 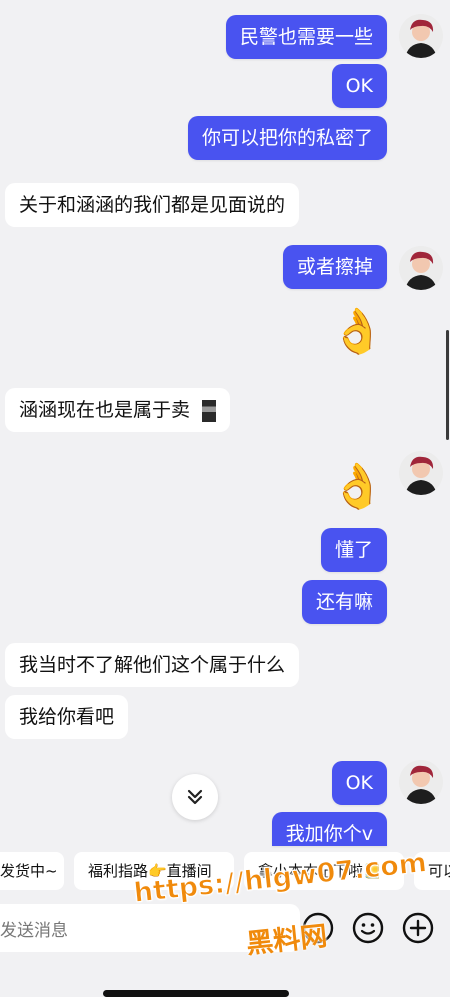 I want to click on message-bubble-incoming: 我给你看吧, so click(x=67, y=717).